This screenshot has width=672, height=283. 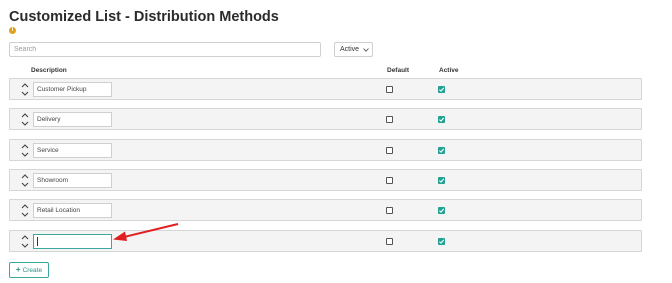 I want to click on column-header-default: Default, so click(x=398, y=70).